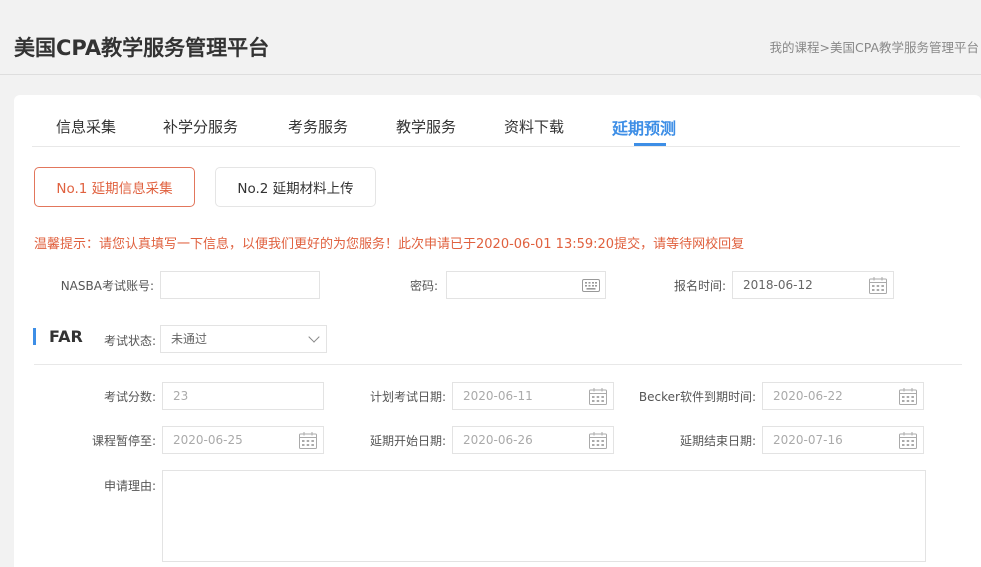 This screenshot has width=981, height=567. What do you see at coordinates (123, 441) in the screenshot?
I see `course-pause-label: 课程暂停至:` at bounding box center [123, 441].